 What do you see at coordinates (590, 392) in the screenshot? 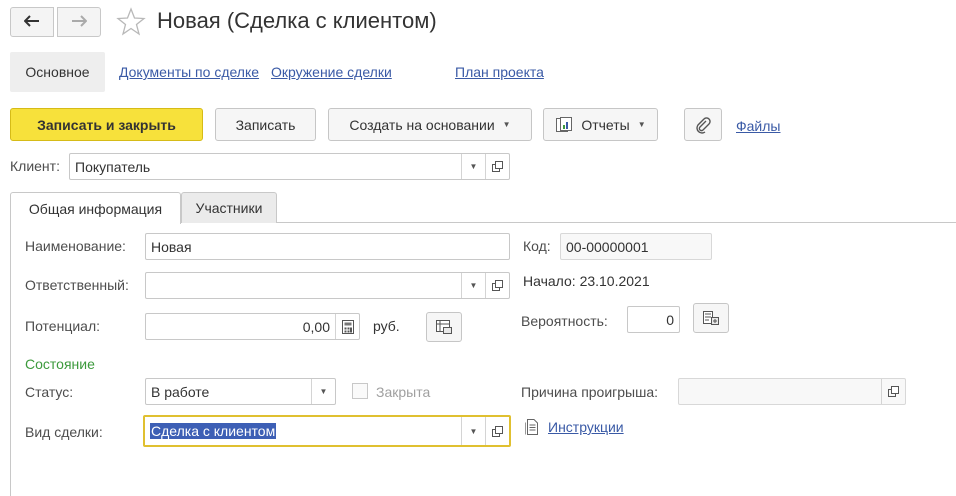
I see `loss-reason-label: Причина проигрыша:` at bounding box center [590, 392].